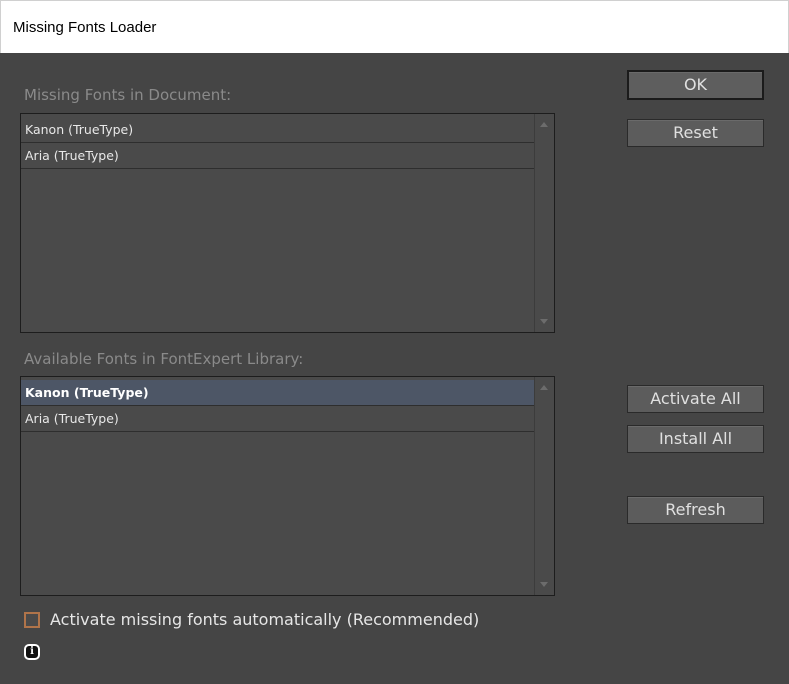 The height and width of the screenshot is (684, 789). I want to click on available-font-item: Aria (TrueType), so click(277, 419).